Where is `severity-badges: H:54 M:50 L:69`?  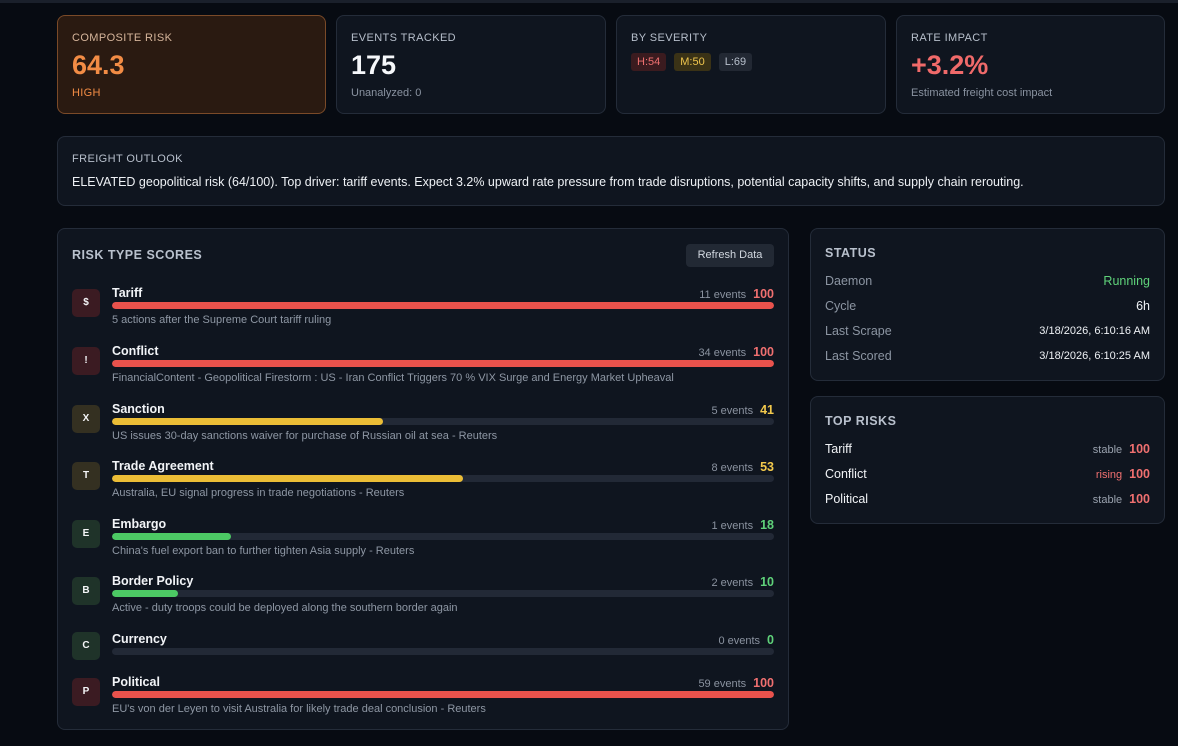
severity-badges: H:54 M:50 L:69 is located at coordinates (692, 62).